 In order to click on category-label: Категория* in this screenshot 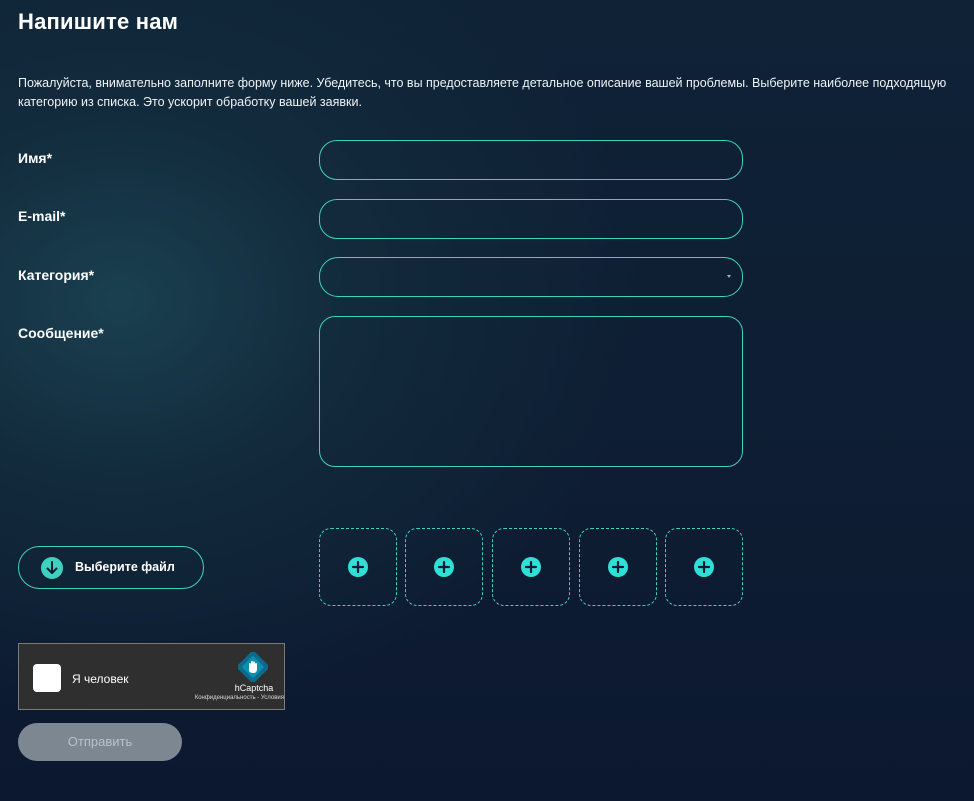, I will do `click(56, 275)`.